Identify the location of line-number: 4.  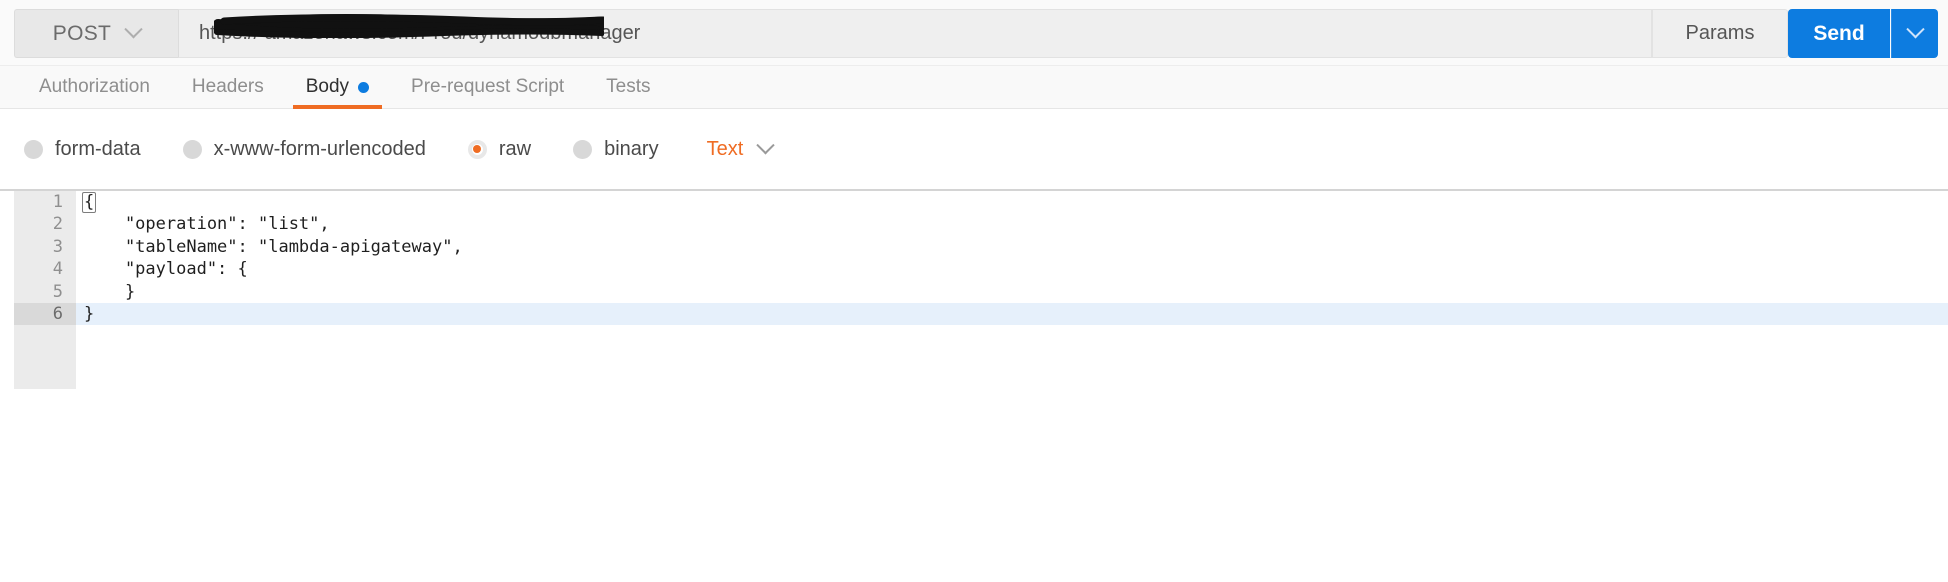
(57, 269).